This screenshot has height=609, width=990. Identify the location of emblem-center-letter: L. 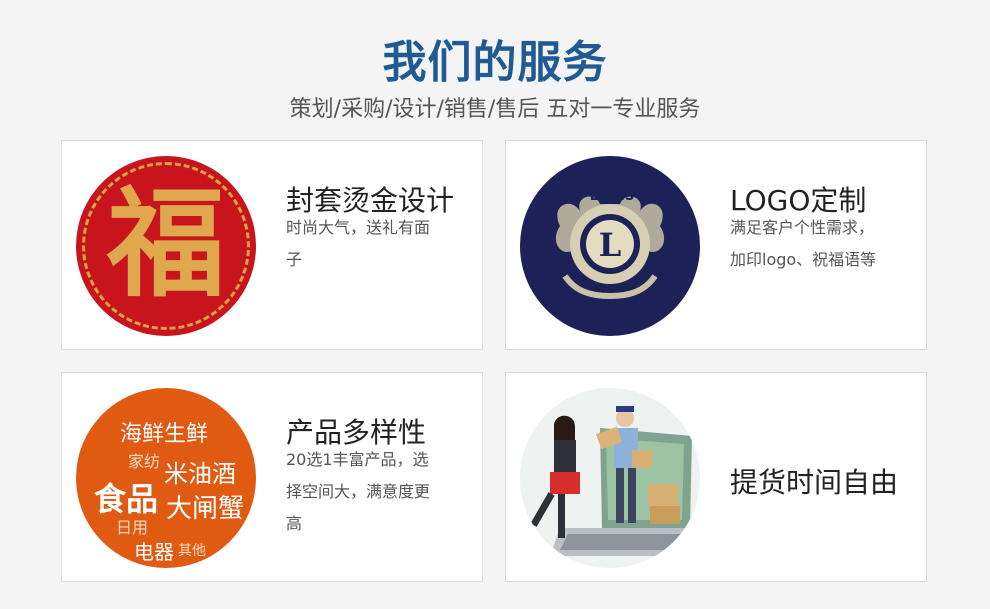
(610, 245).